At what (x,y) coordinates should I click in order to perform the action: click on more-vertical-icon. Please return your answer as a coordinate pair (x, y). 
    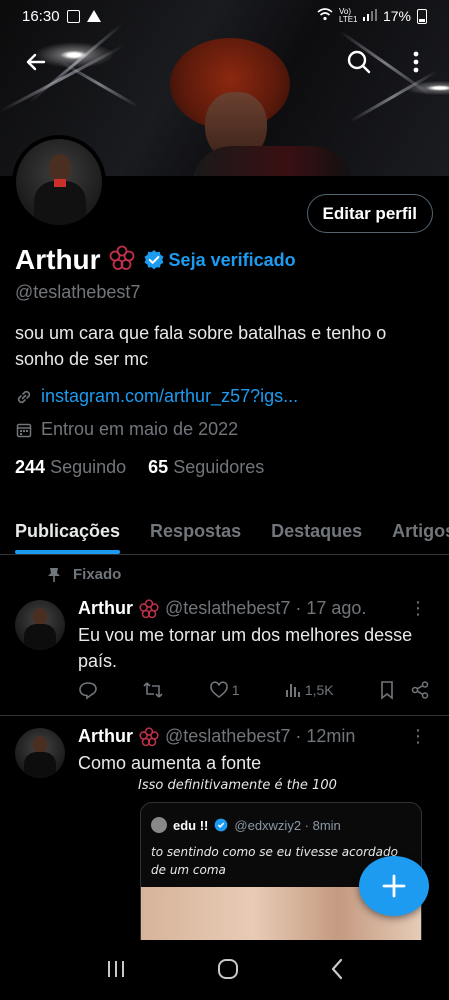
    Looking at the image, I should click on (416, 62).